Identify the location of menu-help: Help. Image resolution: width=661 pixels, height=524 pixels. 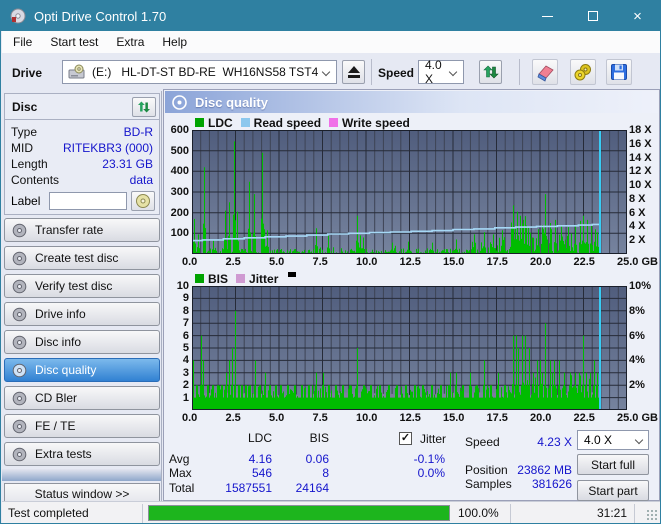
(174, 42).